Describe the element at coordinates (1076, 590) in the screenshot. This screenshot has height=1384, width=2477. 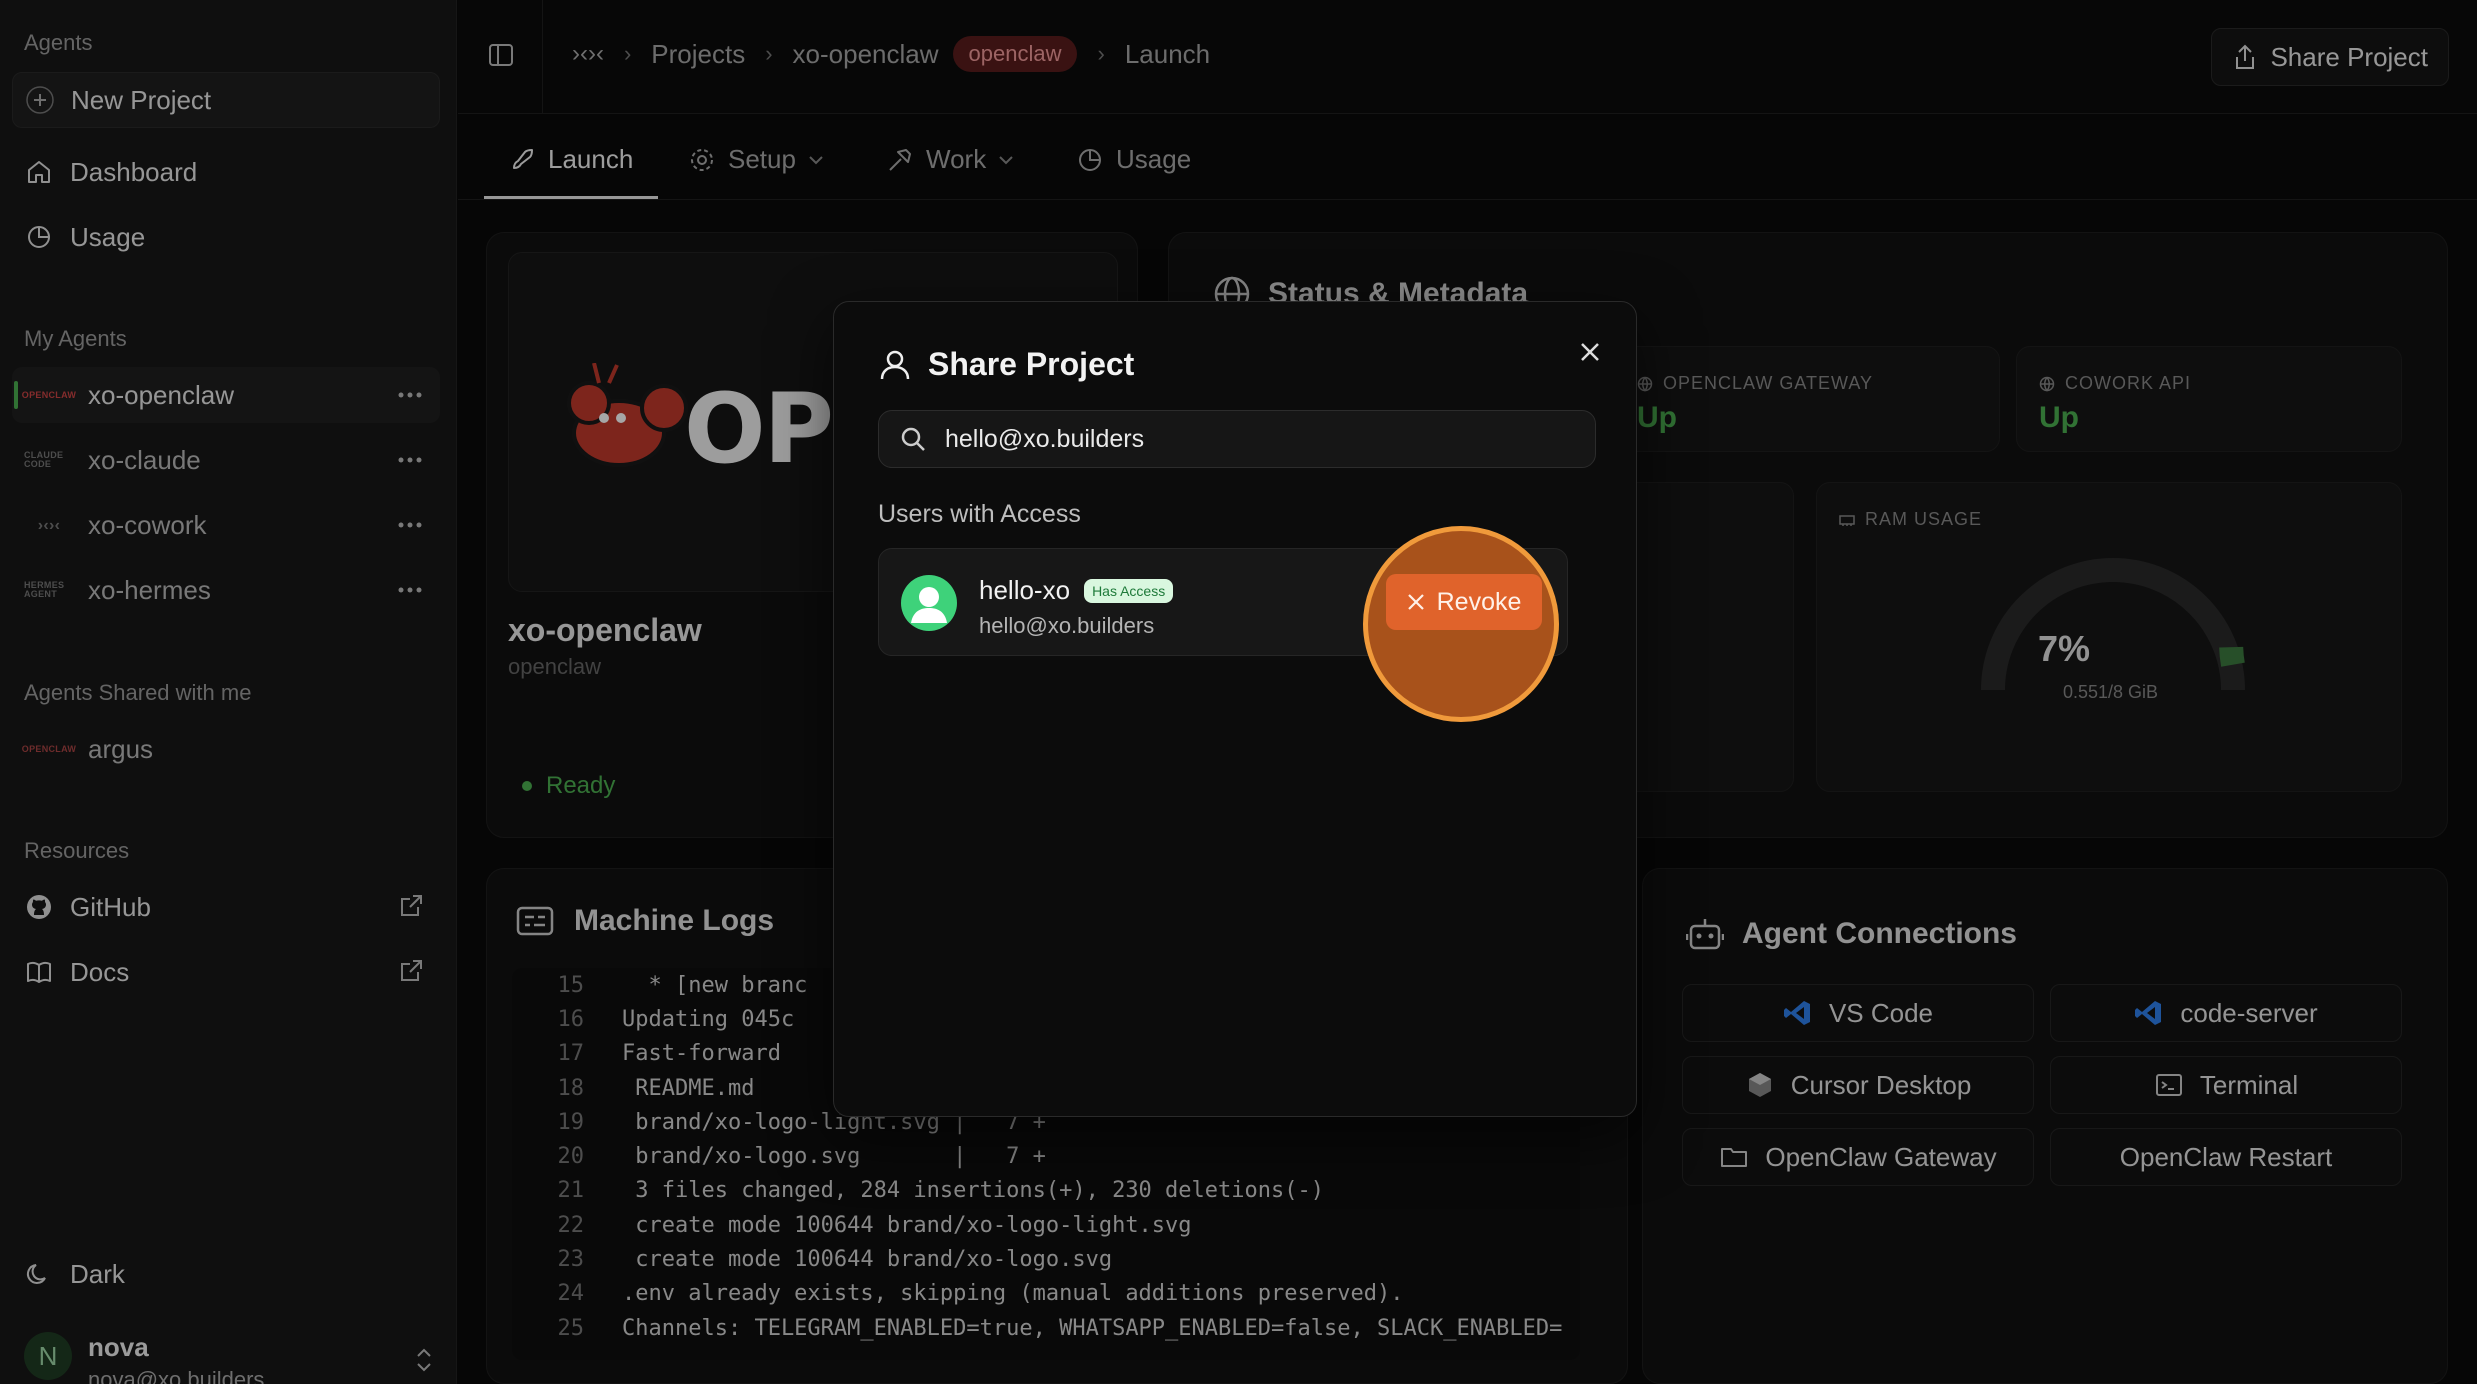
I see `access-user-name-row: hello-xo Has Access` at that location.